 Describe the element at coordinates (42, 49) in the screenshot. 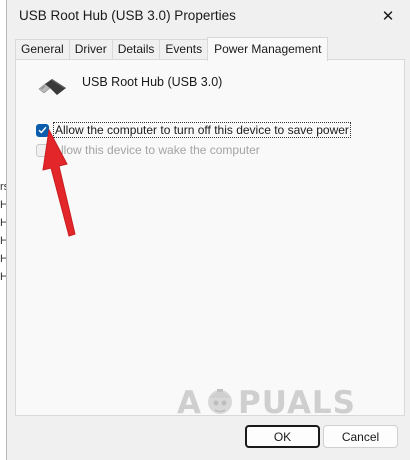

I see `tab-general: General` at that location.